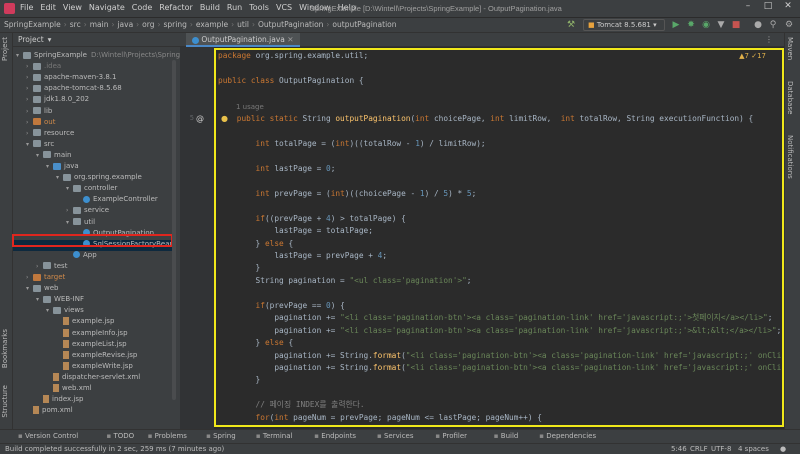 The width and height of the screenshot is (800, 454). Describe the element at coordinates (85, 321) in the screenshot. I see `tree-item-example-jsp: example.jsp` at that location.